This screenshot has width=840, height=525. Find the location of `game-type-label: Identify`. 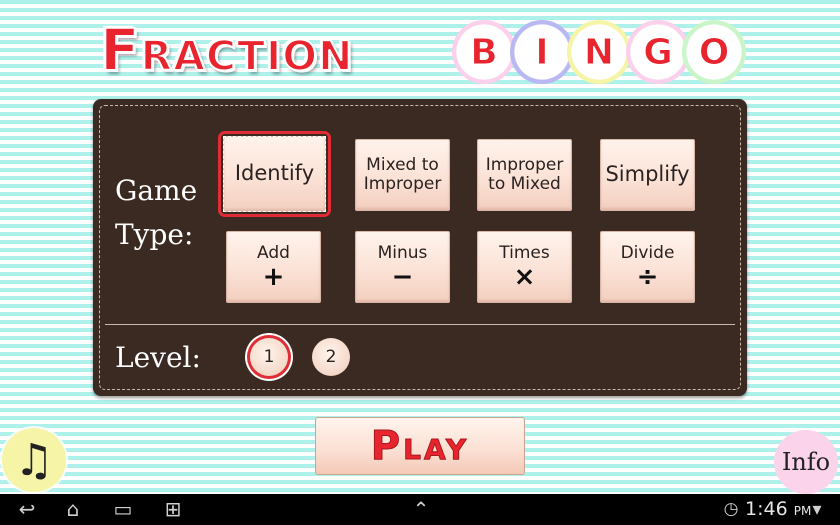

game-type-label: Identify is located at coordinates (274, 173).